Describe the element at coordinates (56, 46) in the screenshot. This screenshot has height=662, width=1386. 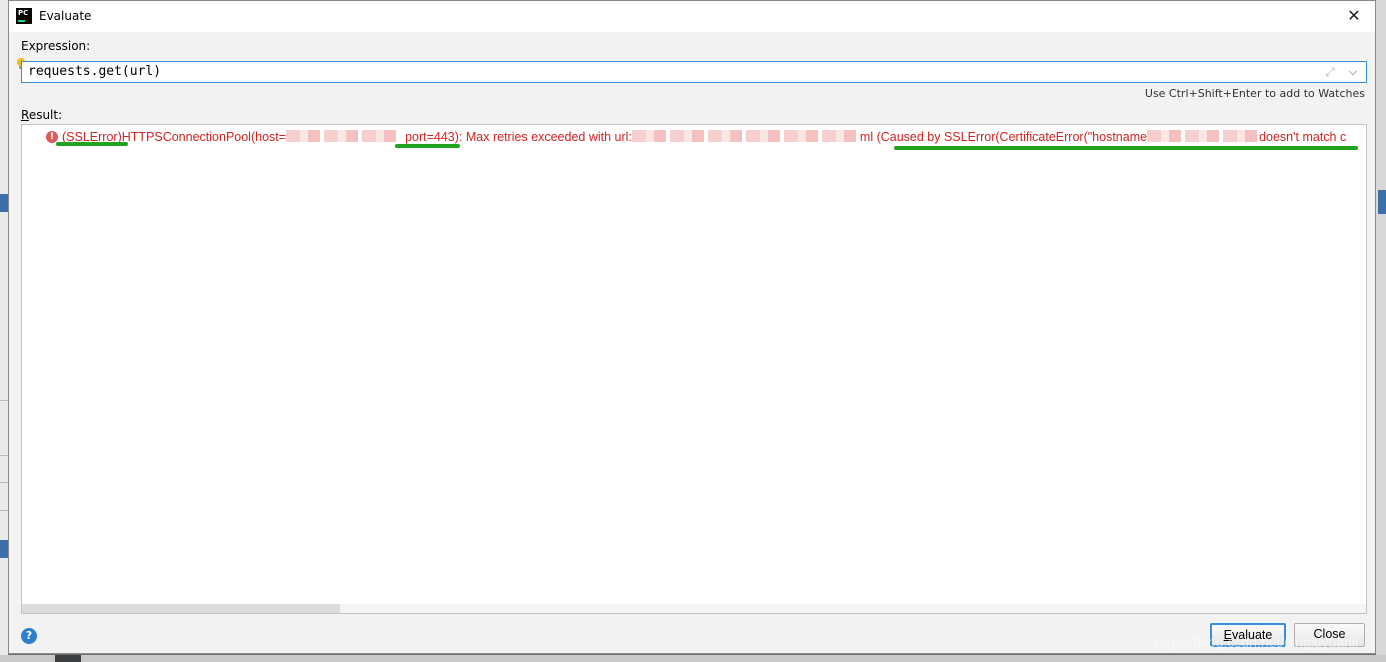
I see `expression-label: Expression:` at that location.